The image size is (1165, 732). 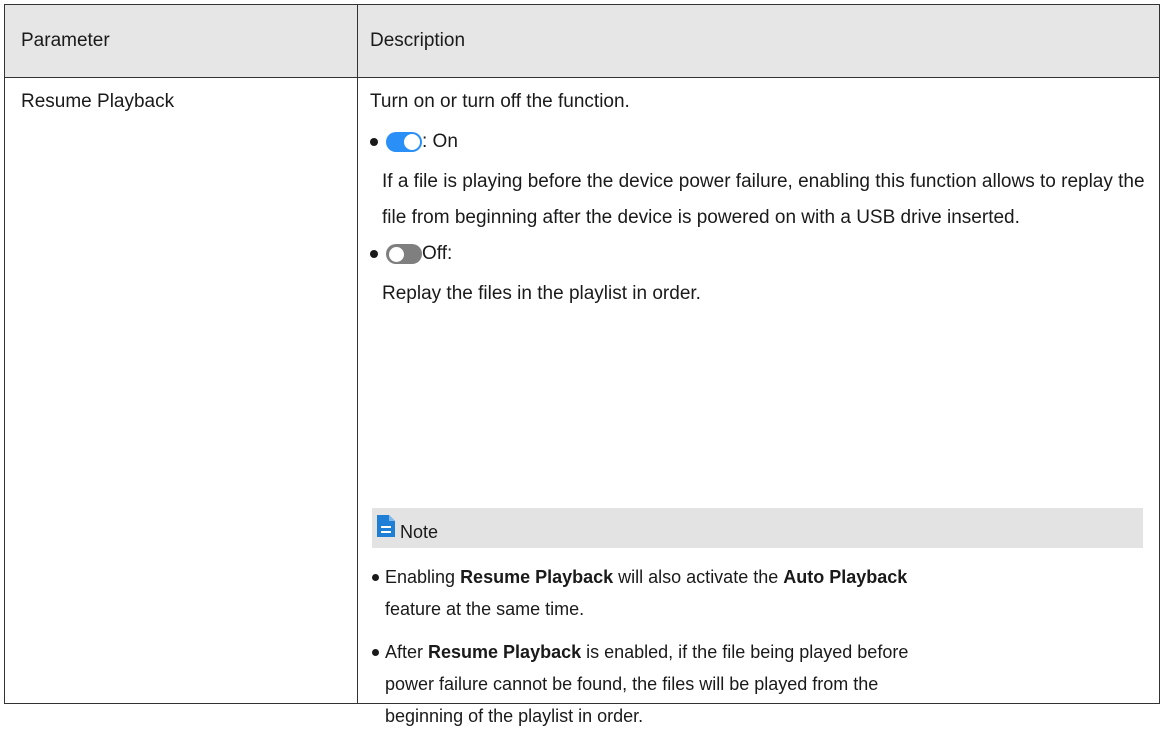 What do you see at coordinates (437, 253) in the screenshot?
I see `off-label: Off:` at bounding box center [437, 253].